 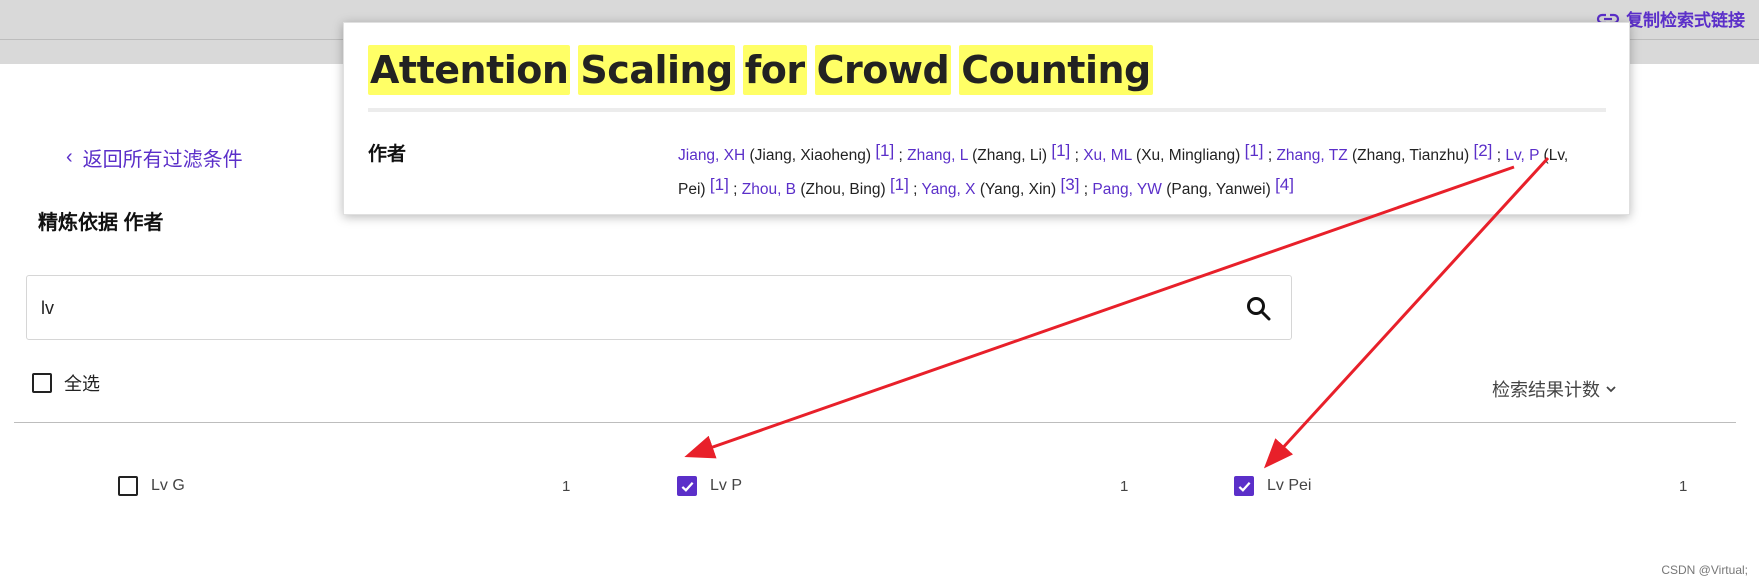 What do you see at coordinates (469, 70) in the screenshot?
I see `title-word: Attention` at bounding box center [469, 70].